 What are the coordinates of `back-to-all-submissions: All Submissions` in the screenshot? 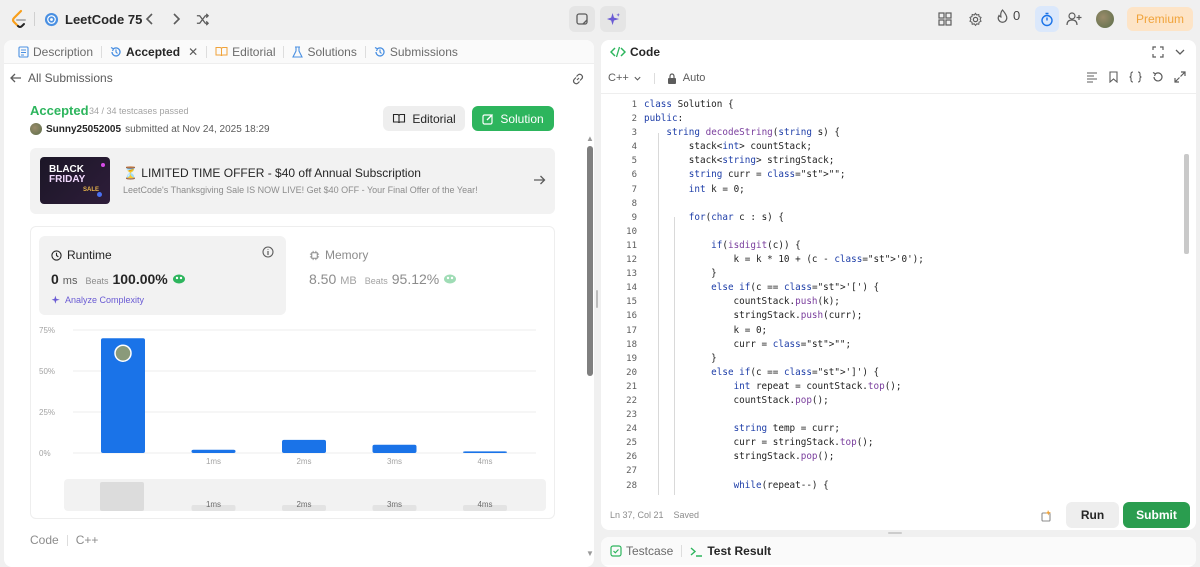 It's located at (61, 78).